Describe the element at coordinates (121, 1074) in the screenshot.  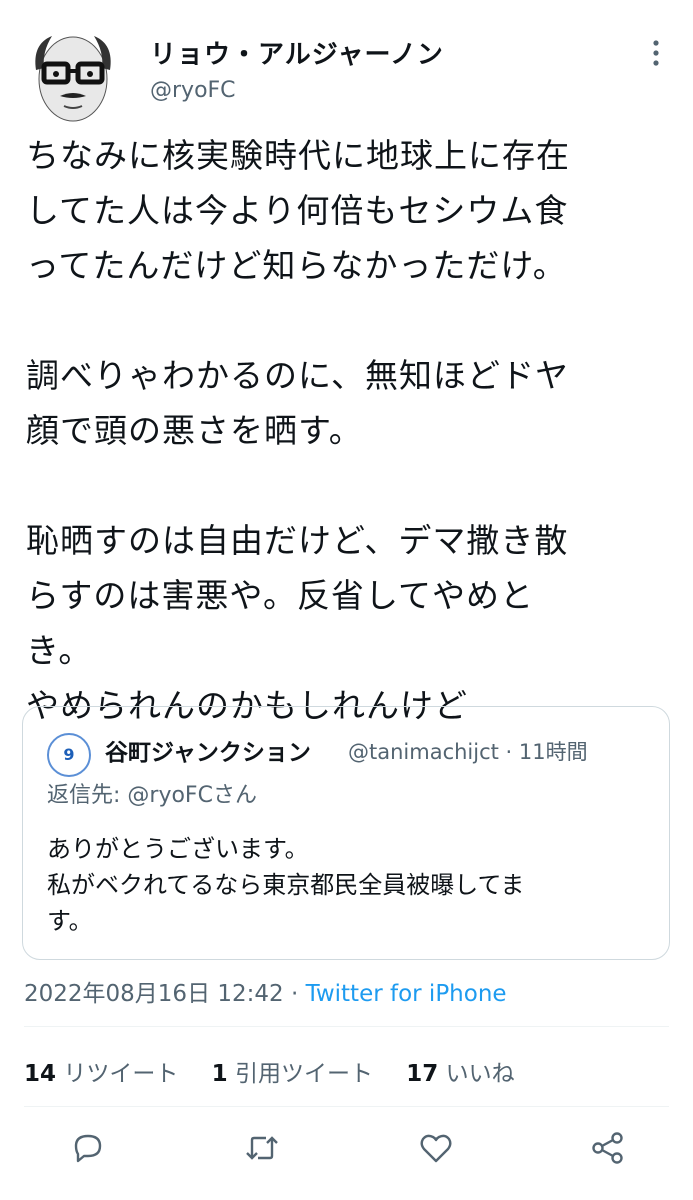
I see `retweets-label: リツイート` at that location.